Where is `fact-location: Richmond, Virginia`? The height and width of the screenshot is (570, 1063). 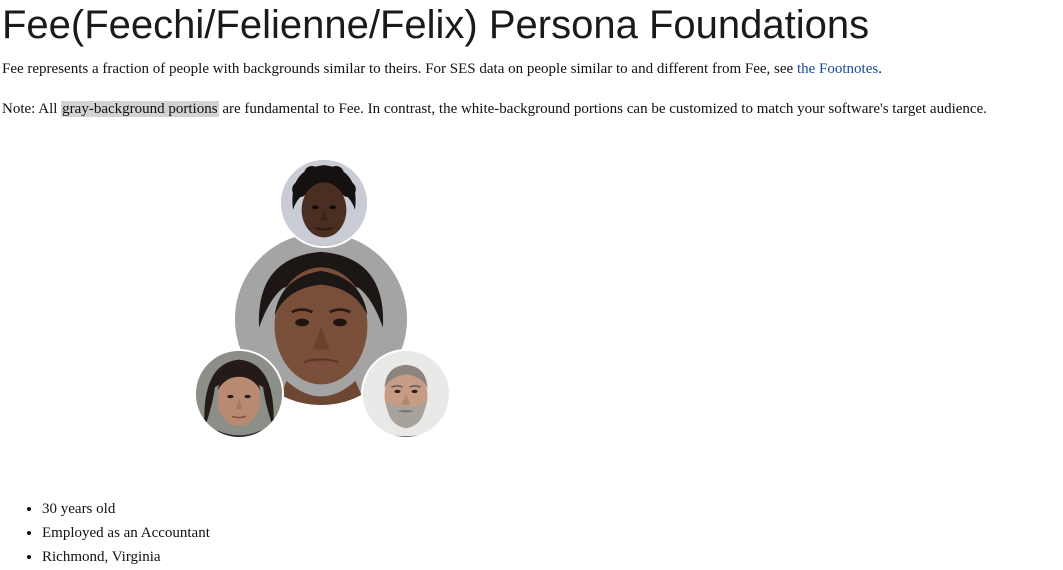 fact-location: Richmond, Virginia is located at coordinates (126, 557).